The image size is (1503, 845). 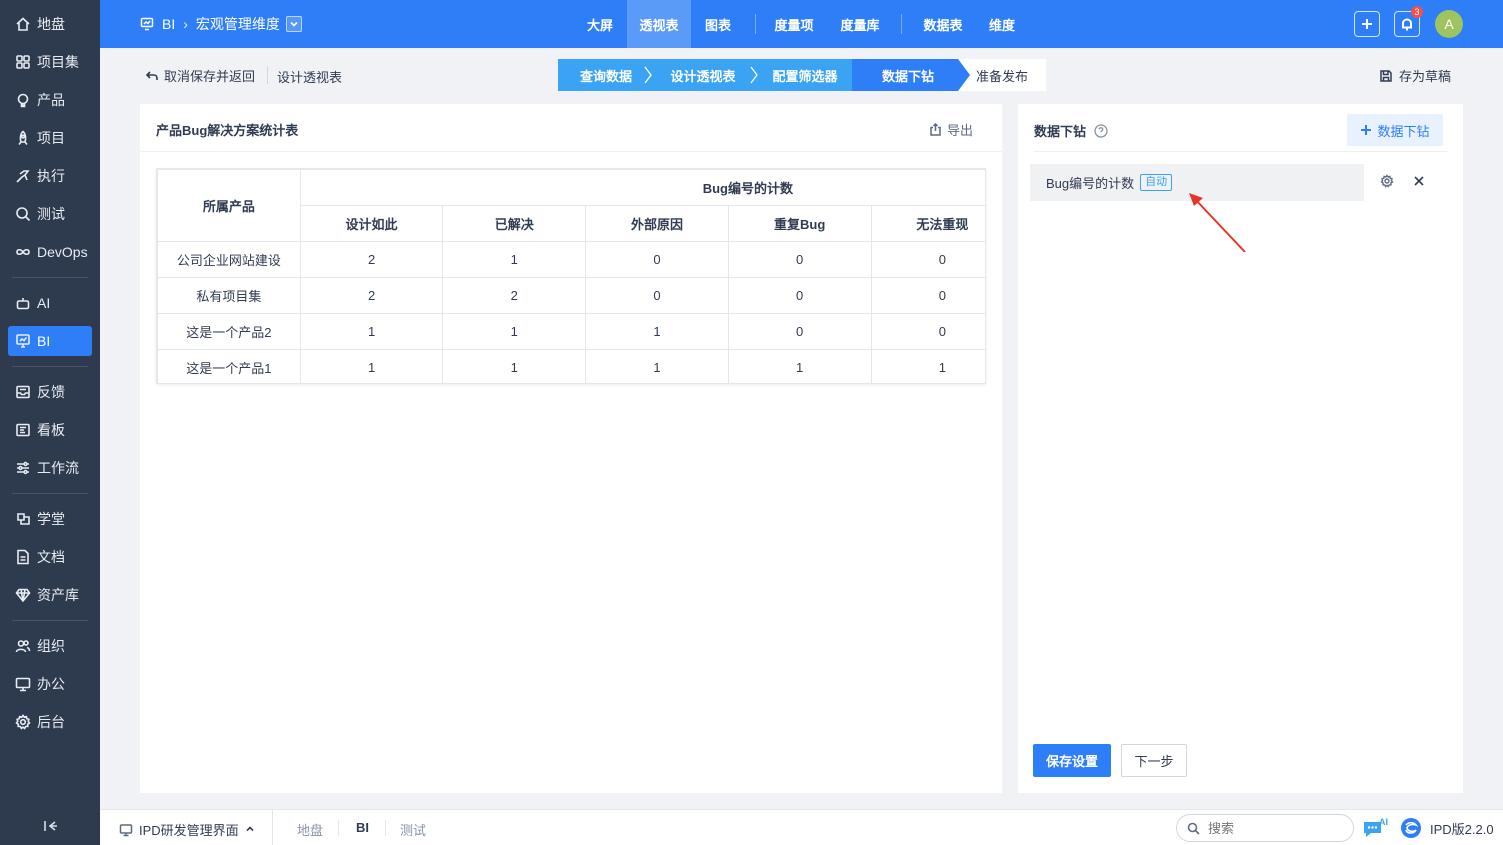 I want to click on sidebar-item-execution: 执行, so click(x=50, y=176).